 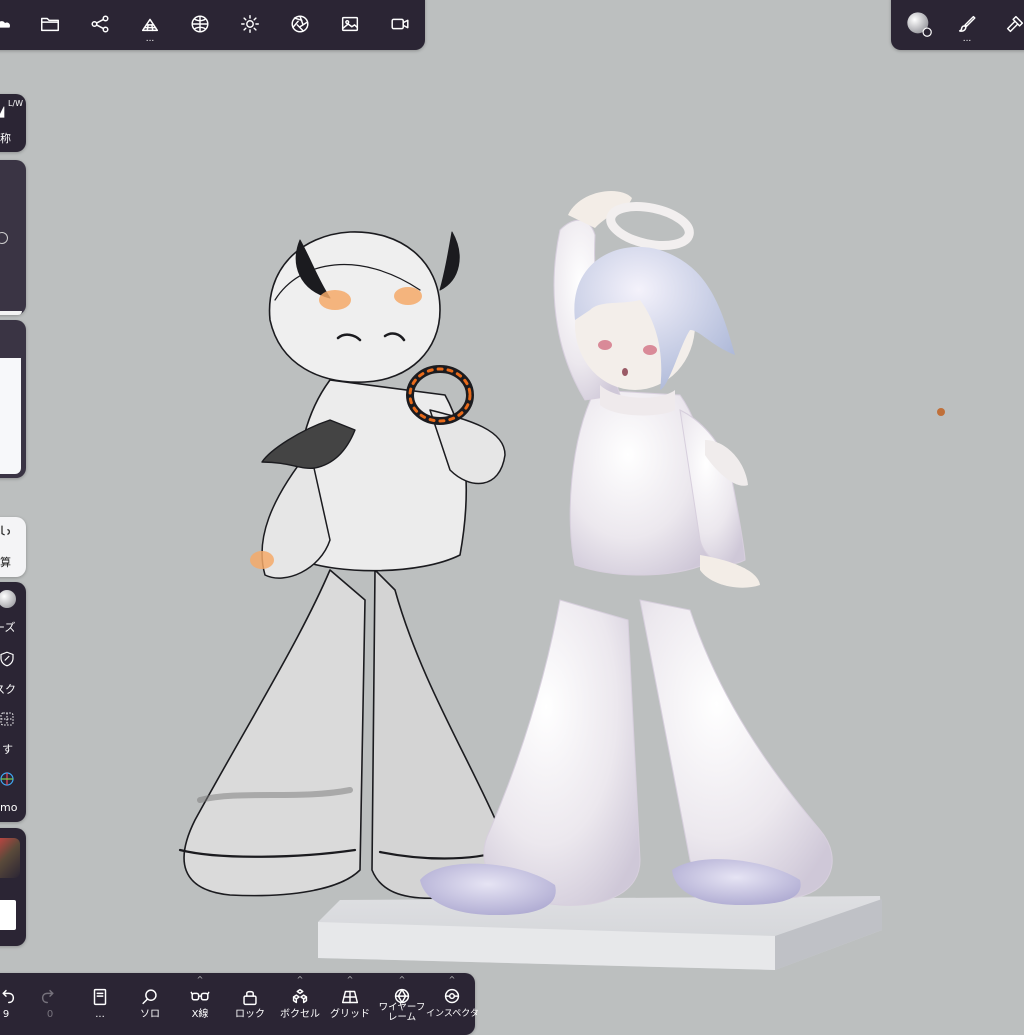 I want to click on color-swatch, so click(x=8, y=915).